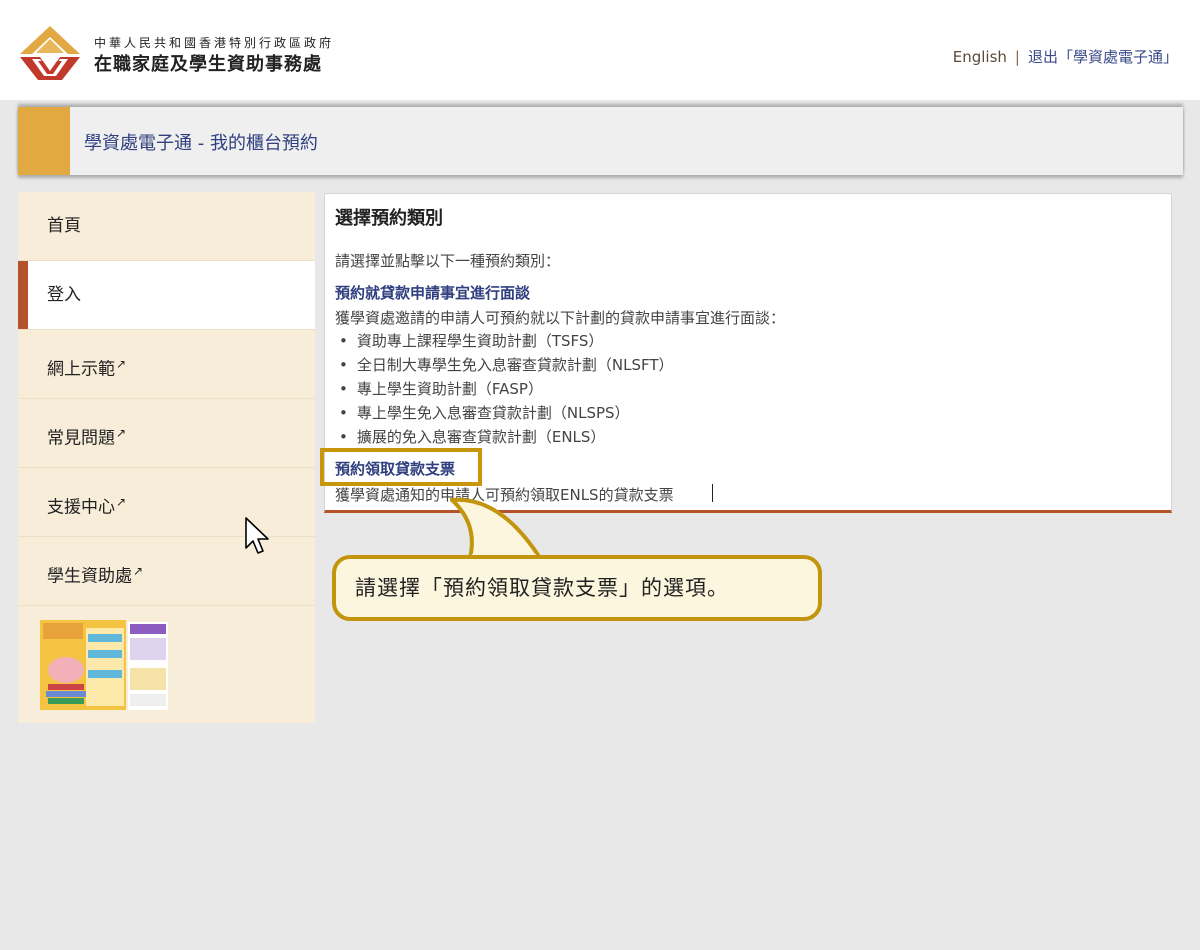  What do you see at coordinates (504, 341) in the screenshot?
I see `list-item: 資助專上課程學生資助計劃（TSFS）` at bounding box center [504, 341].